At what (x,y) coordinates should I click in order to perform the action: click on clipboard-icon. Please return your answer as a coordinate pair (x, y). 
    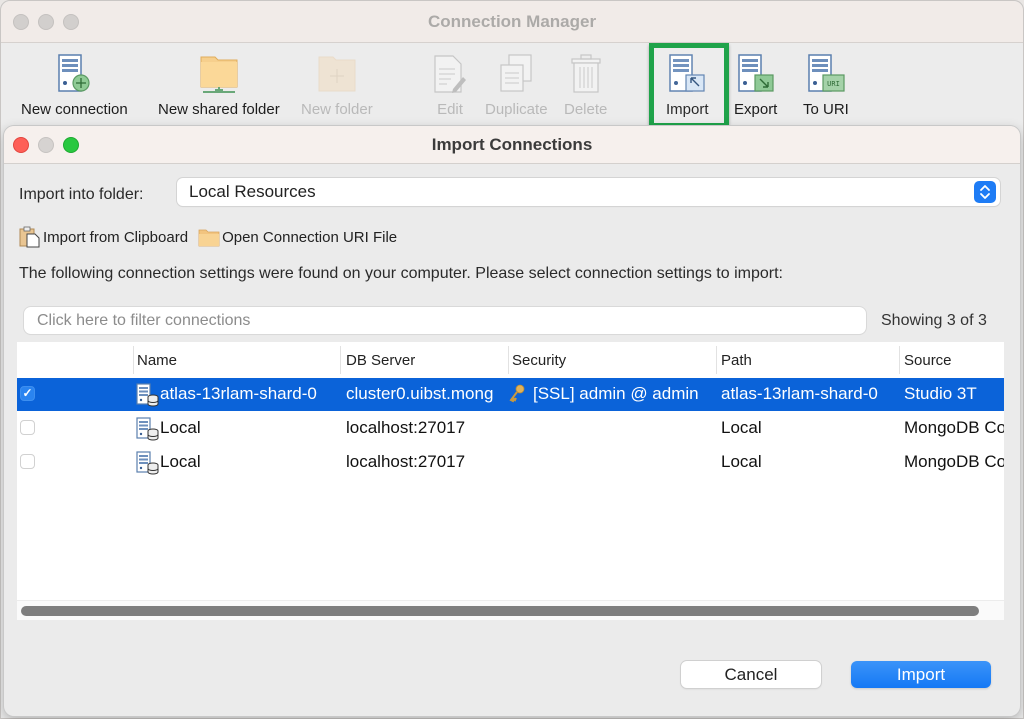
    Looking at the image, I should click on (30, 237).